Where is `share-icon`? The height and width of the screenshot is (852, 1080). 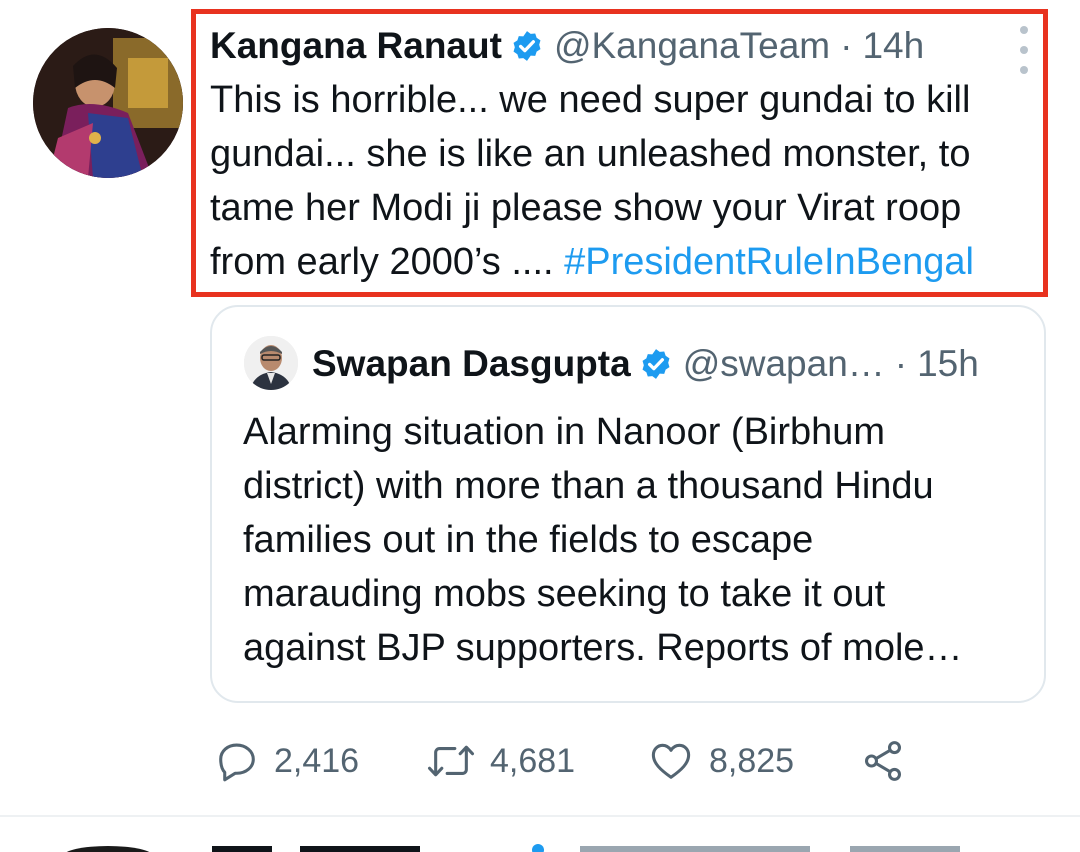
share-icon is located at coordinates (883, 761).